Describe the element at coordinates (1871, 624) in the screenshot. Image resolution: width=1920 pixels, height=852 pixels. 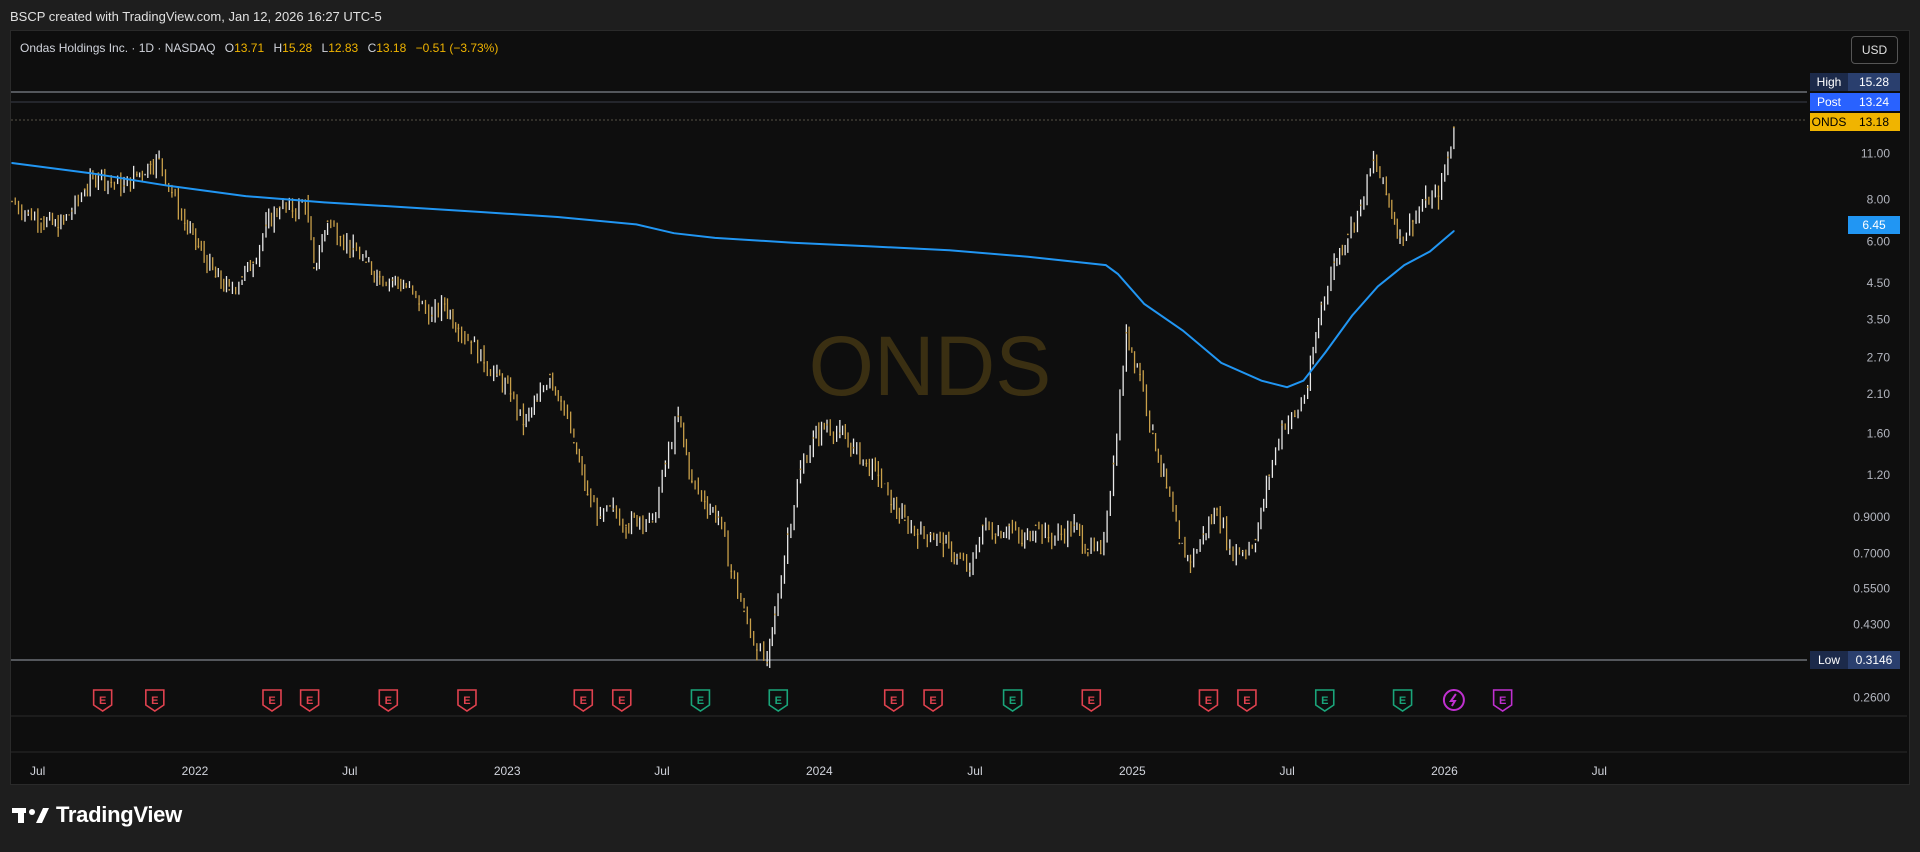
I see `price-tick-label: 0.4300` at that location.